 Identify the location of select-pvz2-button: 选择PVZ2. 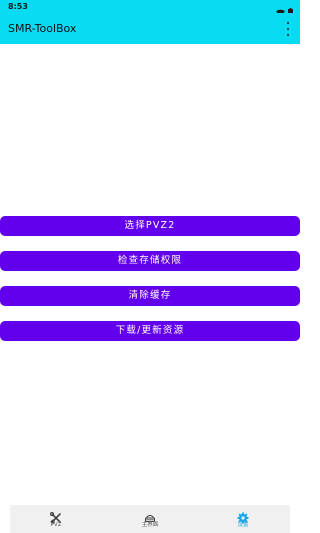
(150, 226).